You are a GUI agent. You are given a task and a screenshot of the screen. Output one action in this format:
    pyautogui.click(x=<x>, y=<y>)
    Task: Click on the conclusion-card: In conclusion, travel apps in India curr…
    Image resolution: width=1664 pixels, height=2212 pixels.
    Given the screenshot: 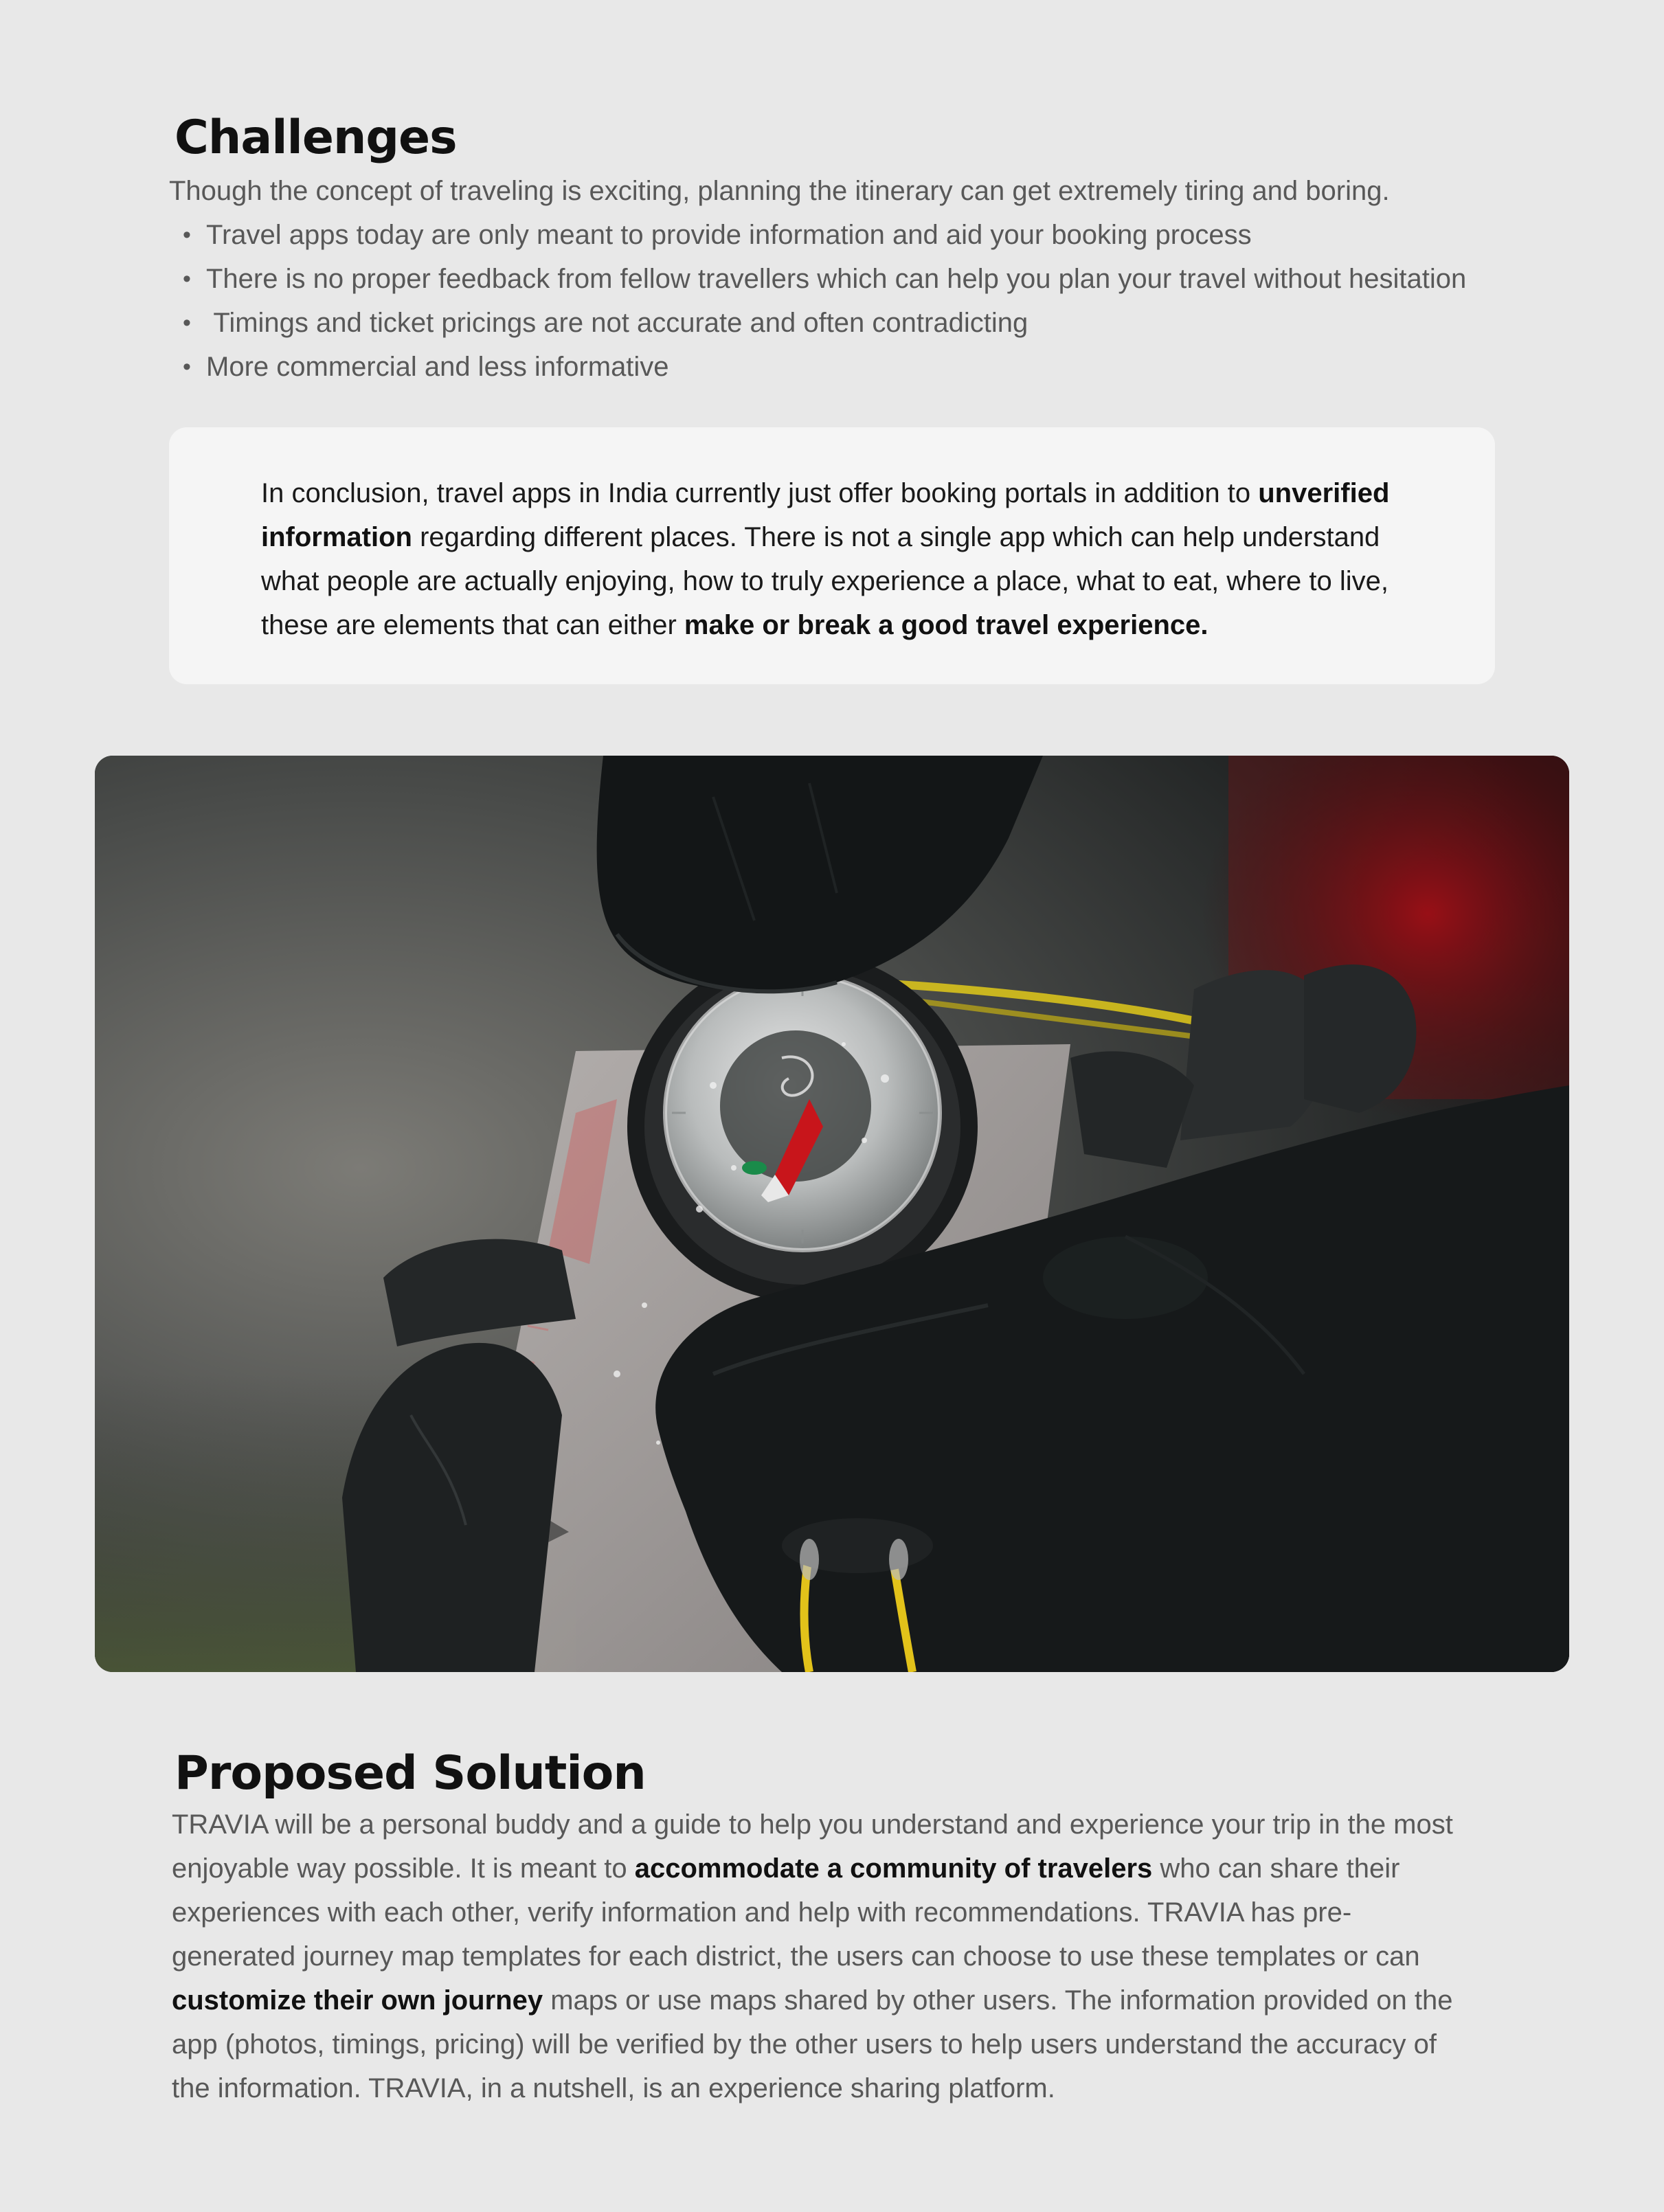 What is the action you would take?
    pyautogui.click(x=832, y=555)
    